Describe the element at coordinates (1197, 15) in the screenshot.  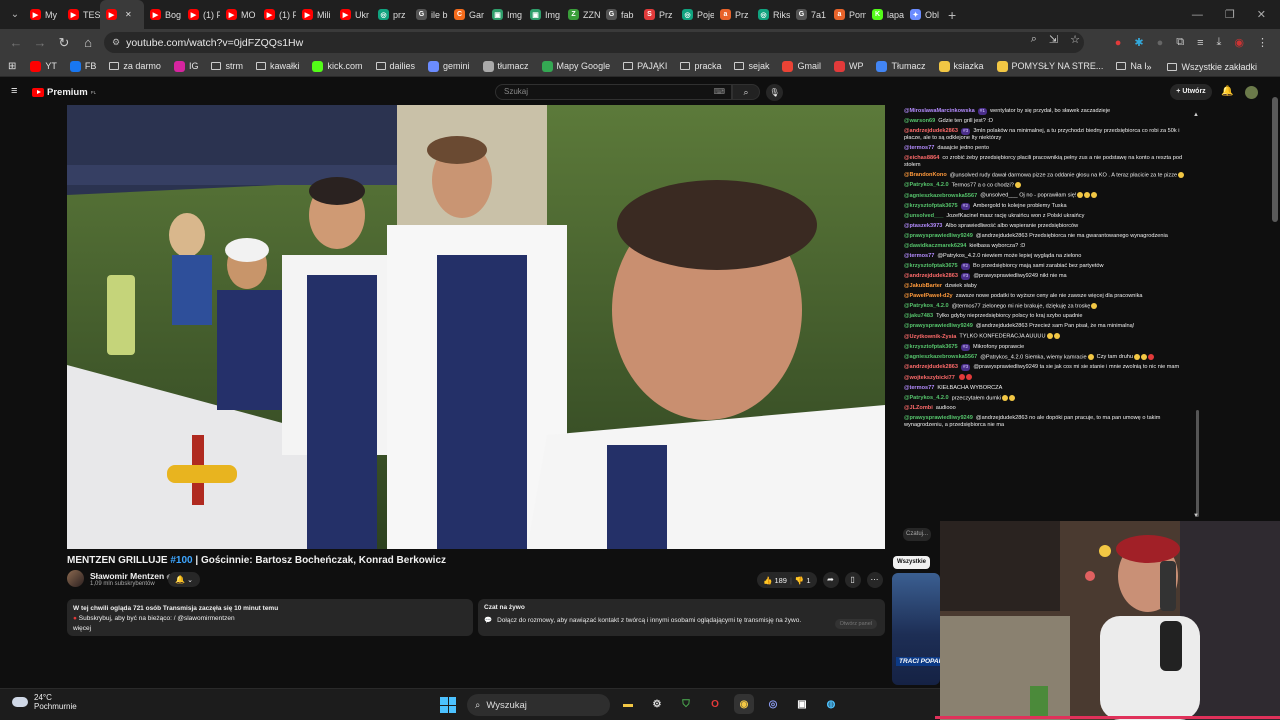
I see `minimize-icon: —` at that location.